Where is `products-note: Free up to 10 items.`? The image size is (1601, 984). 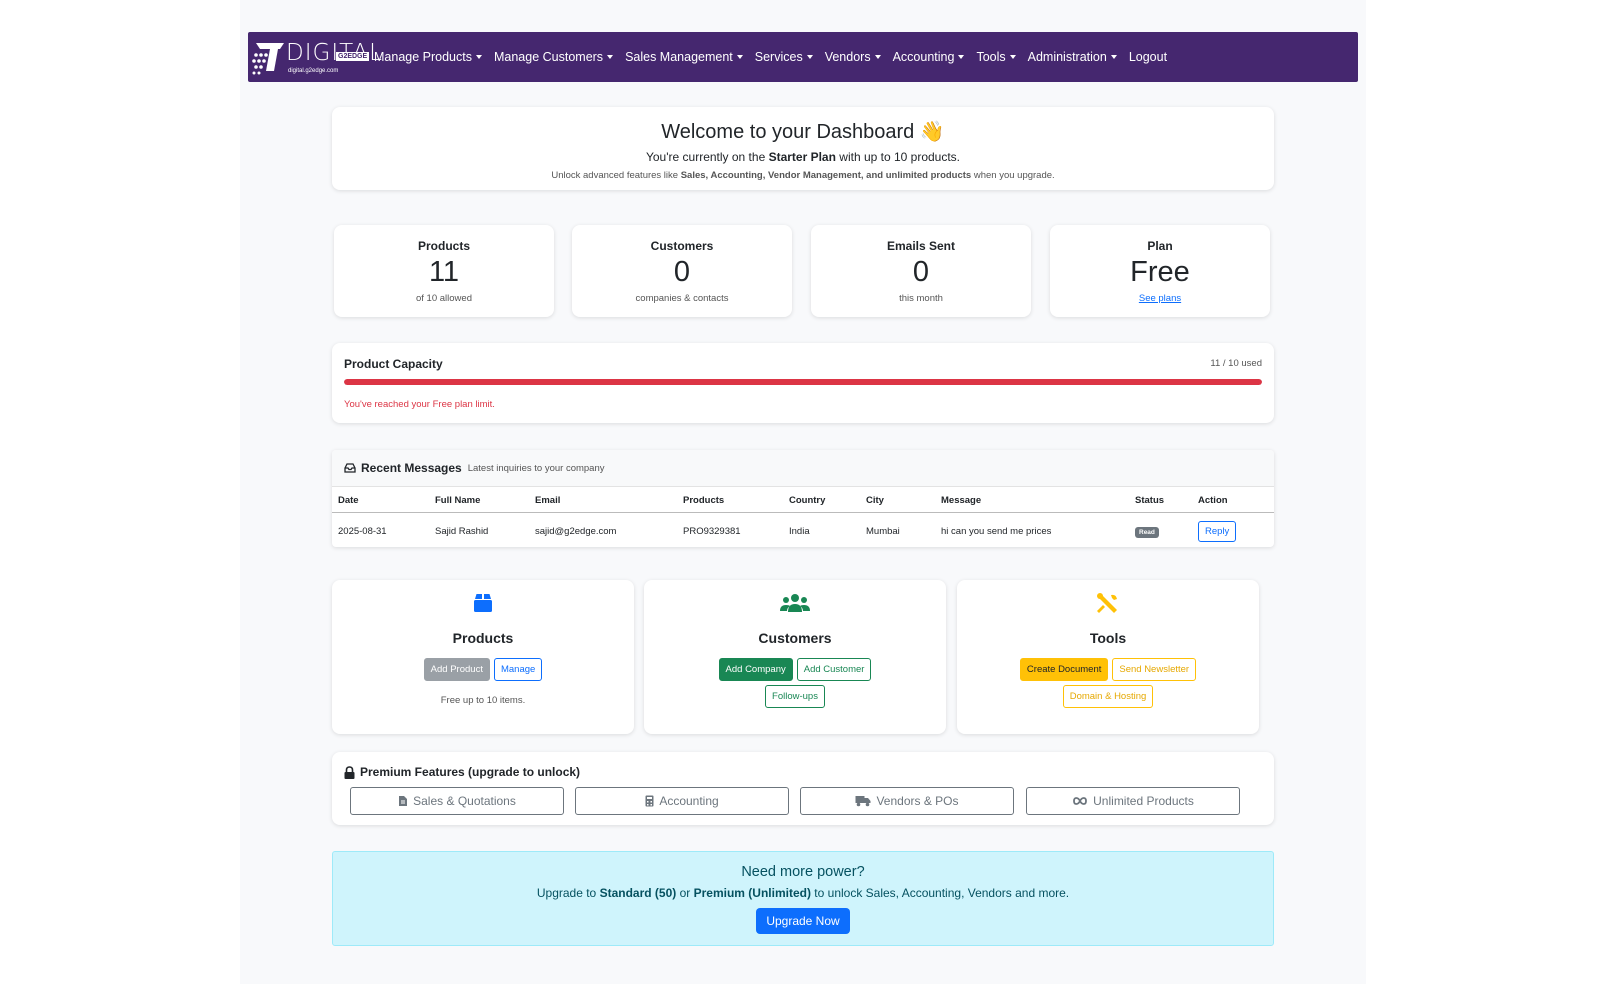
products-note: Free up to 10 items. is located at coordinates (483, 700).